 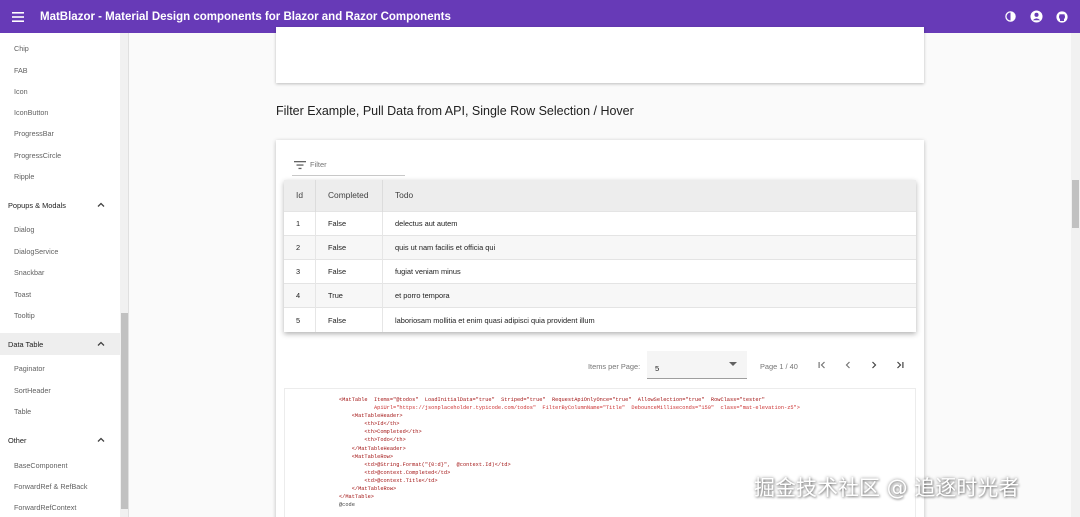 I want to click on code-line: <MatTableHeader>, so click(x=371, y=416).